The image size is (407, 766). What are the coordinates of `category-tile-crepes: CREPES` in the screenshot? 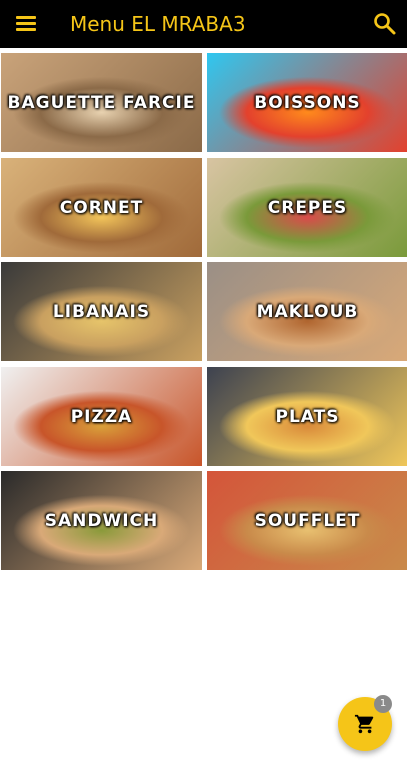 It's located at (307, 207).